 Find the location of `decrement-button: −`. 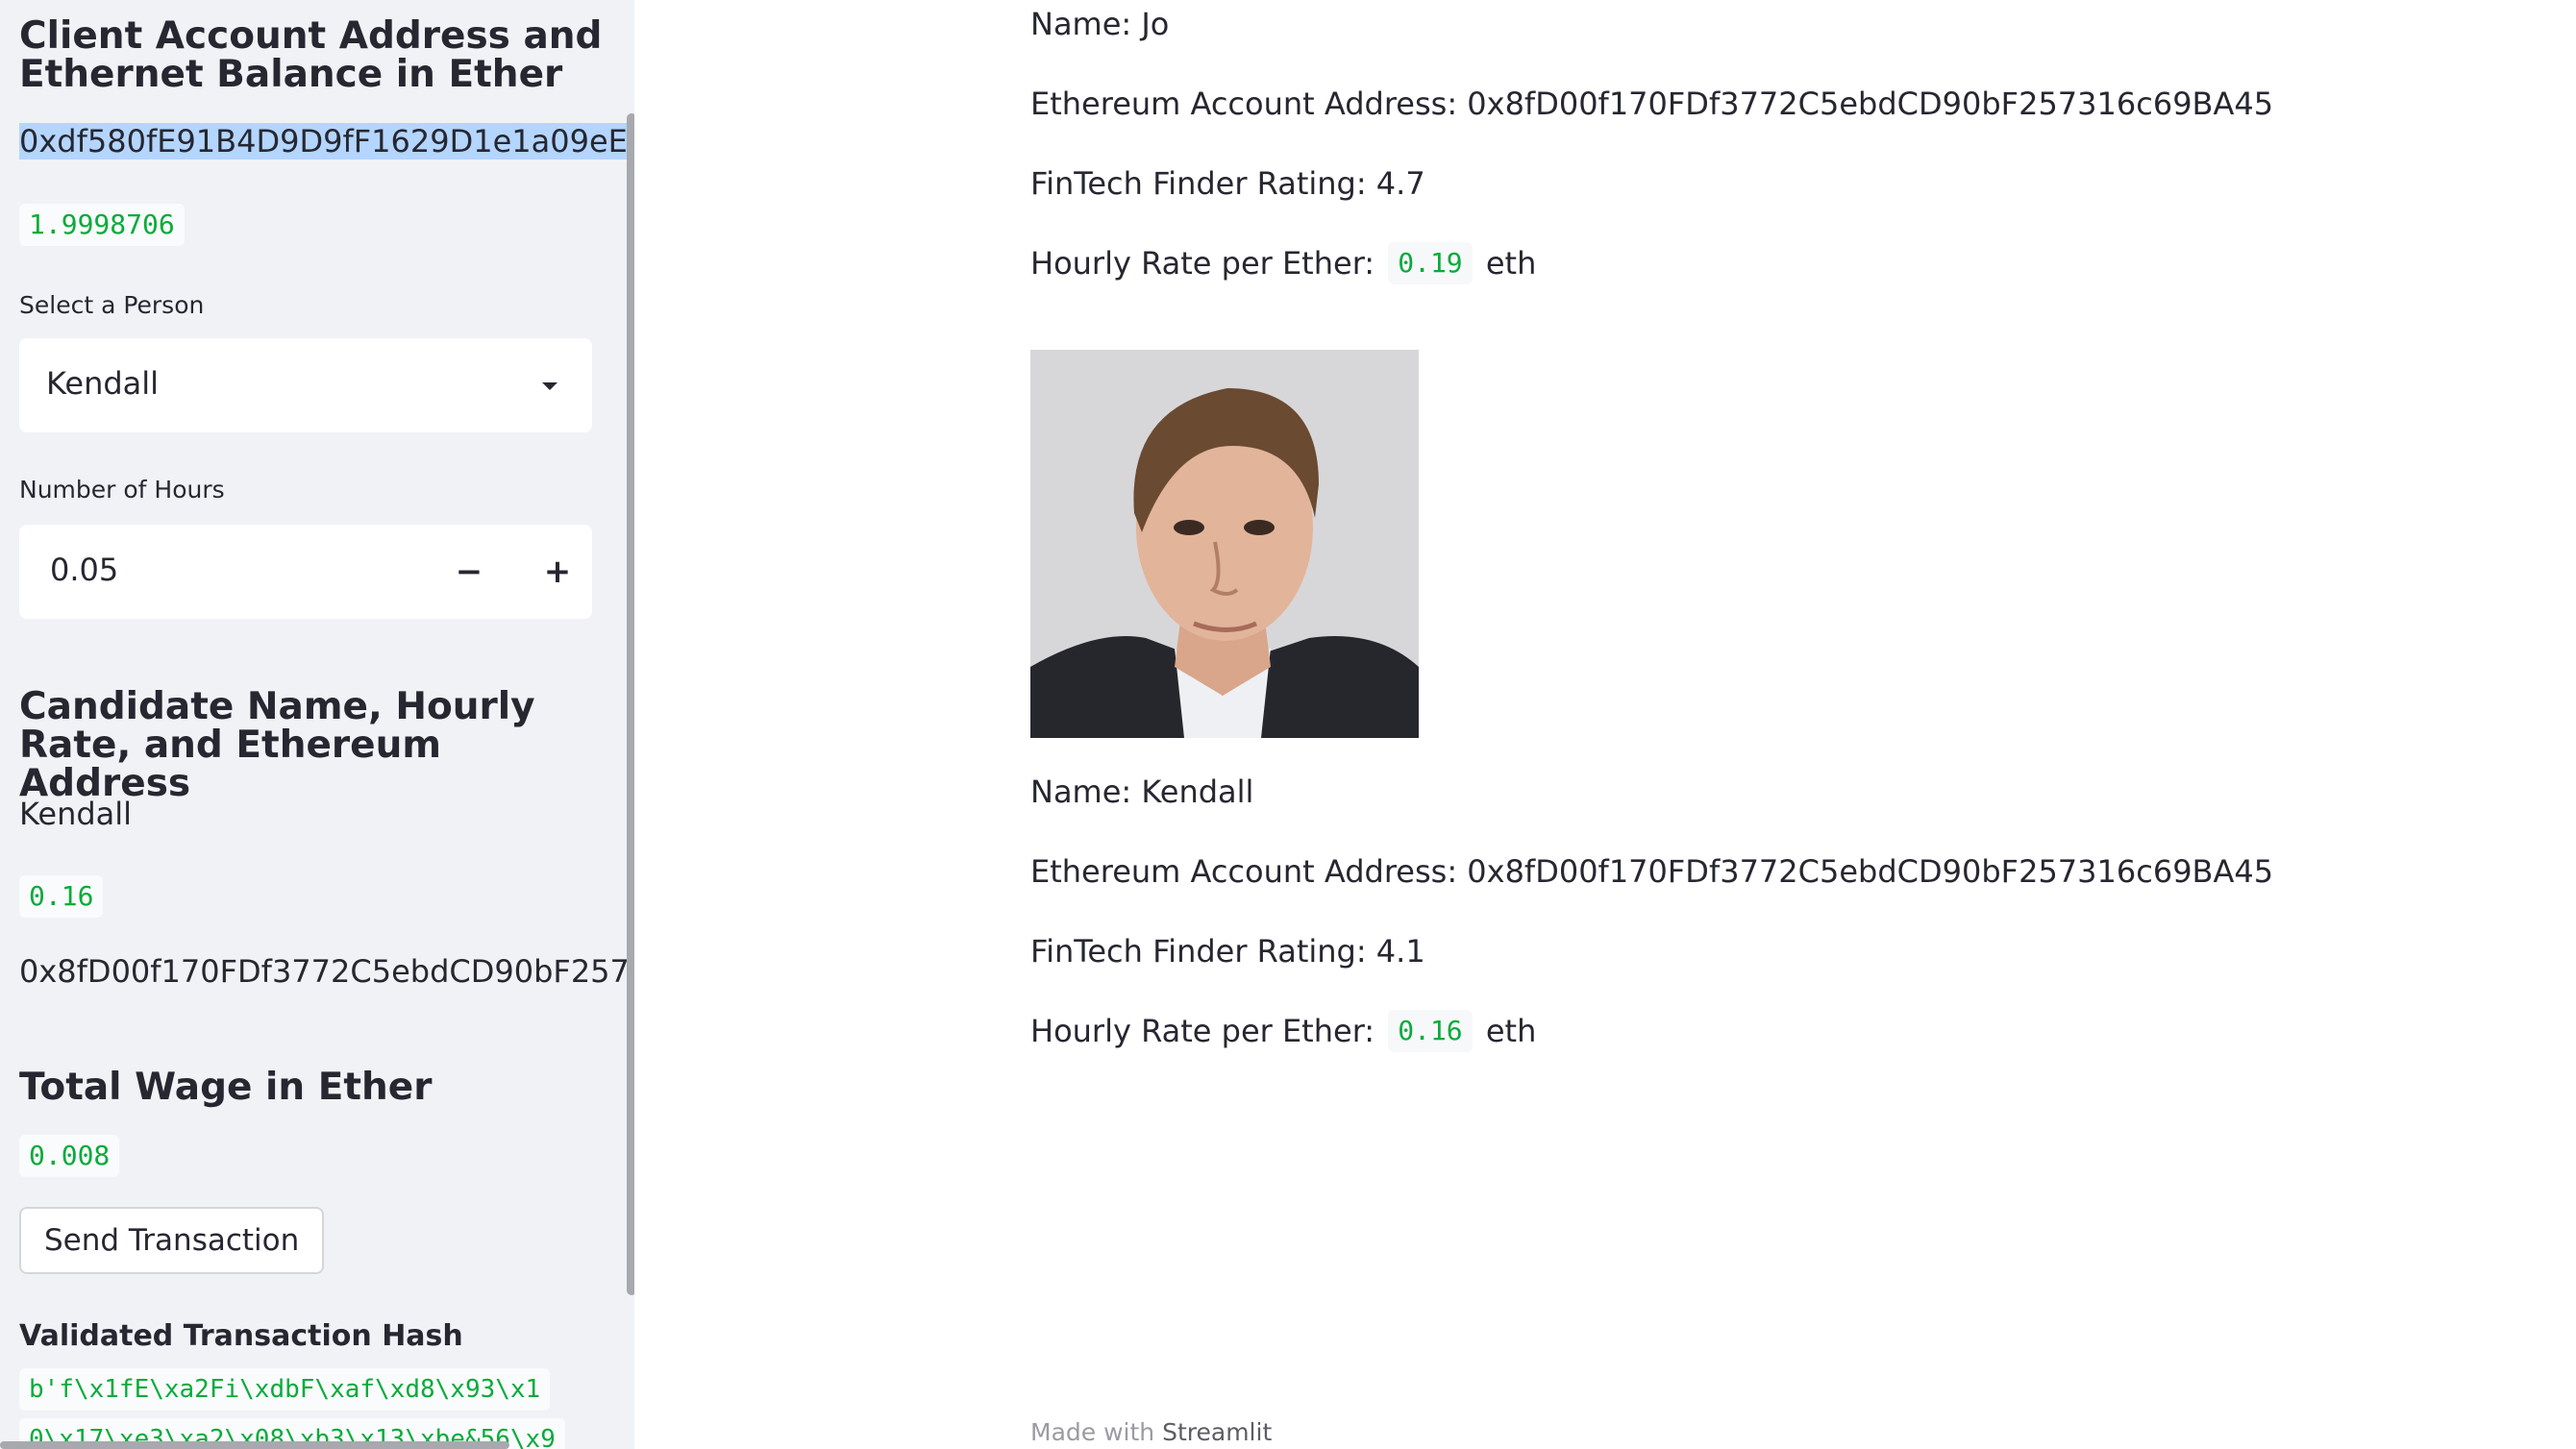

decrement-button: − is located at coordinates (469, 572).